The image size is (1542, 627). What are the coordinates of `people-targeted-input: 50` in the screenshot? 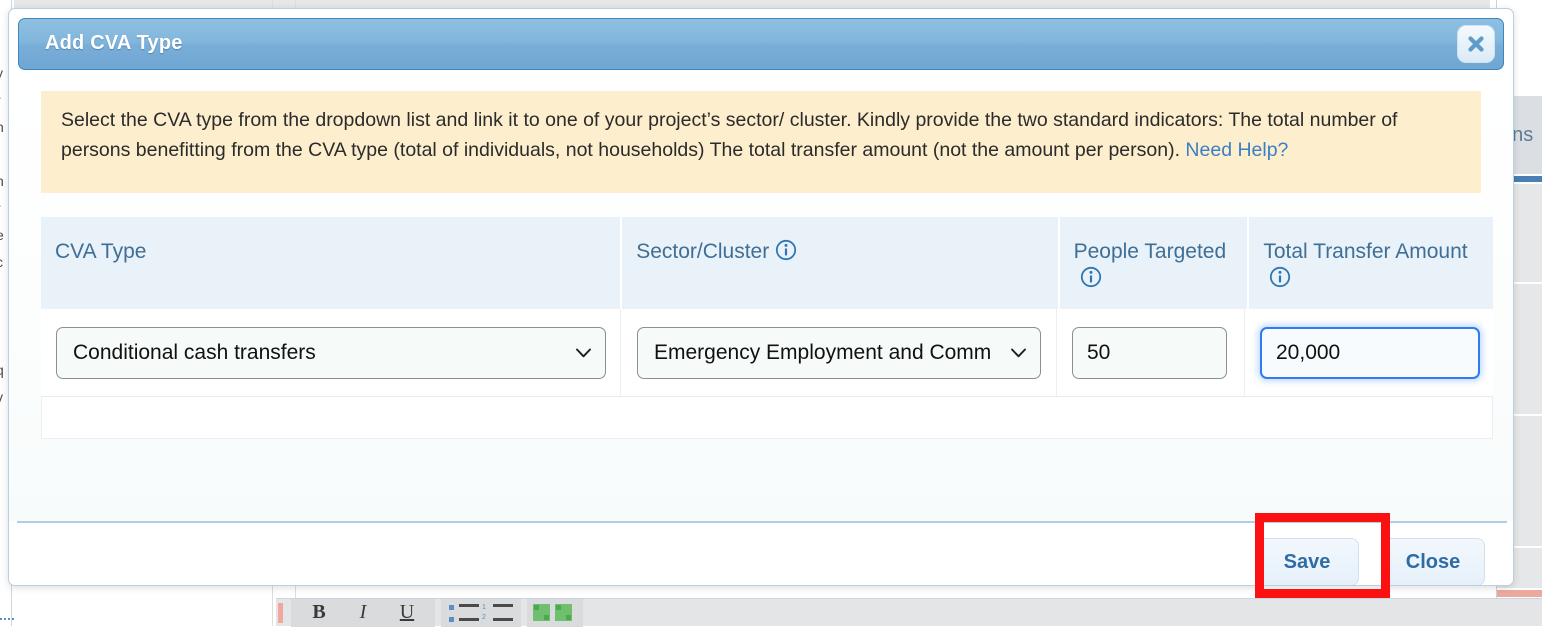 It's located at (1149, 353).